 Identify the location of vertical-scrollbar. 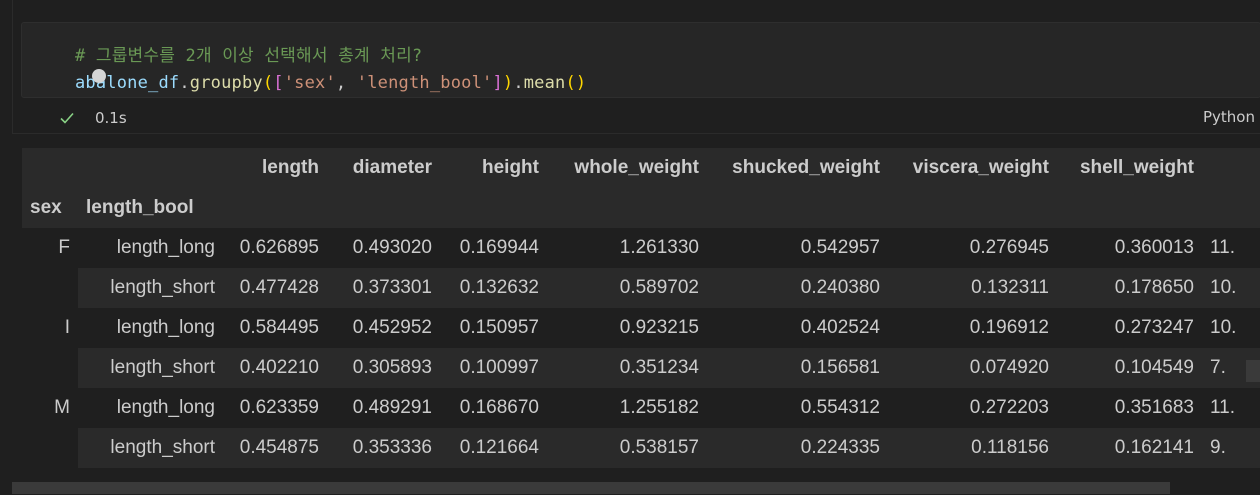
(1253, 371).